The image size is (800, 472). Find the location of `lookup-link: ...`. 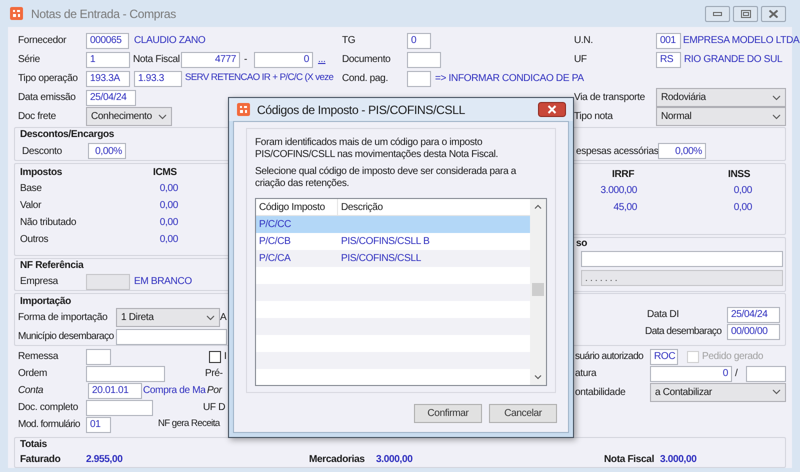

lookup-link: ... is located at coordinates (322, 59).